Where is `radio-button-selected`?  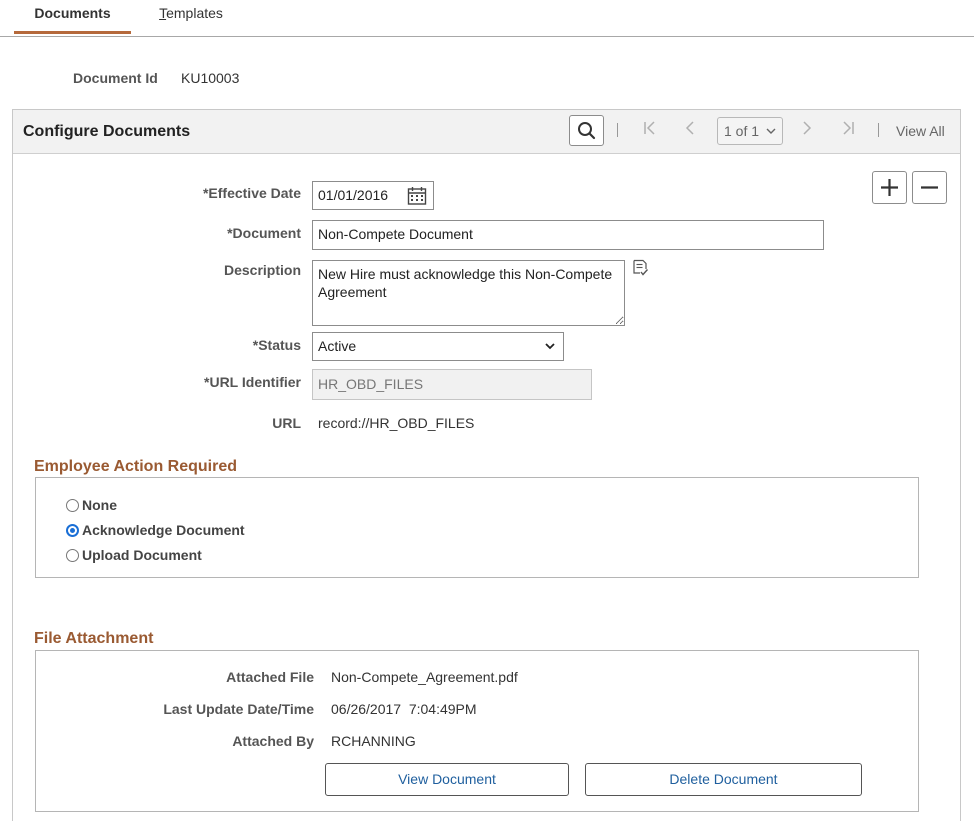
radio-button-selected is located at coordinates (72, 530).